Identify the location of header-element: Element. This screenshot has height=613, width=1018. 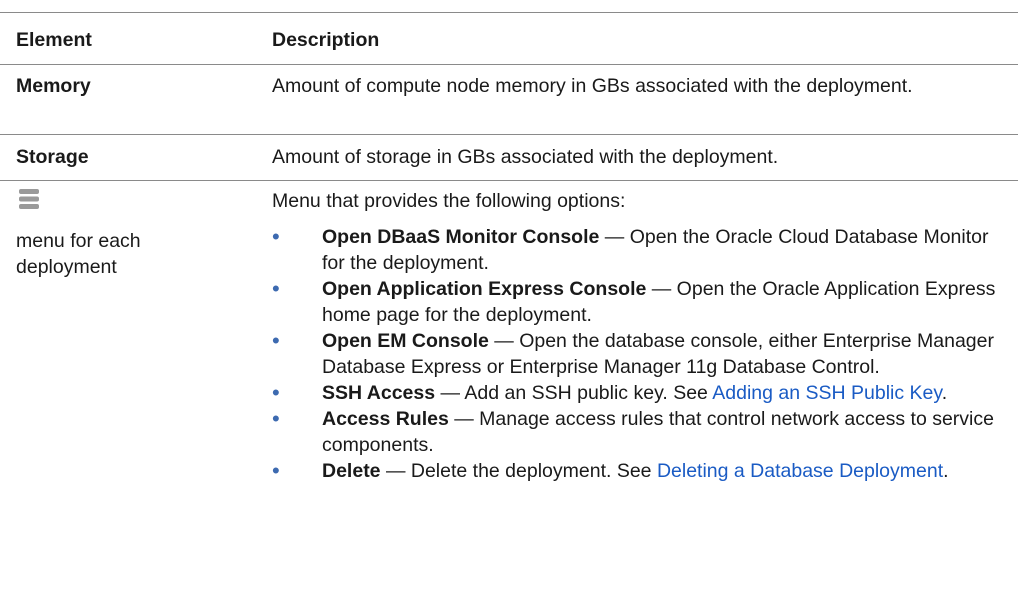
(54, 40).